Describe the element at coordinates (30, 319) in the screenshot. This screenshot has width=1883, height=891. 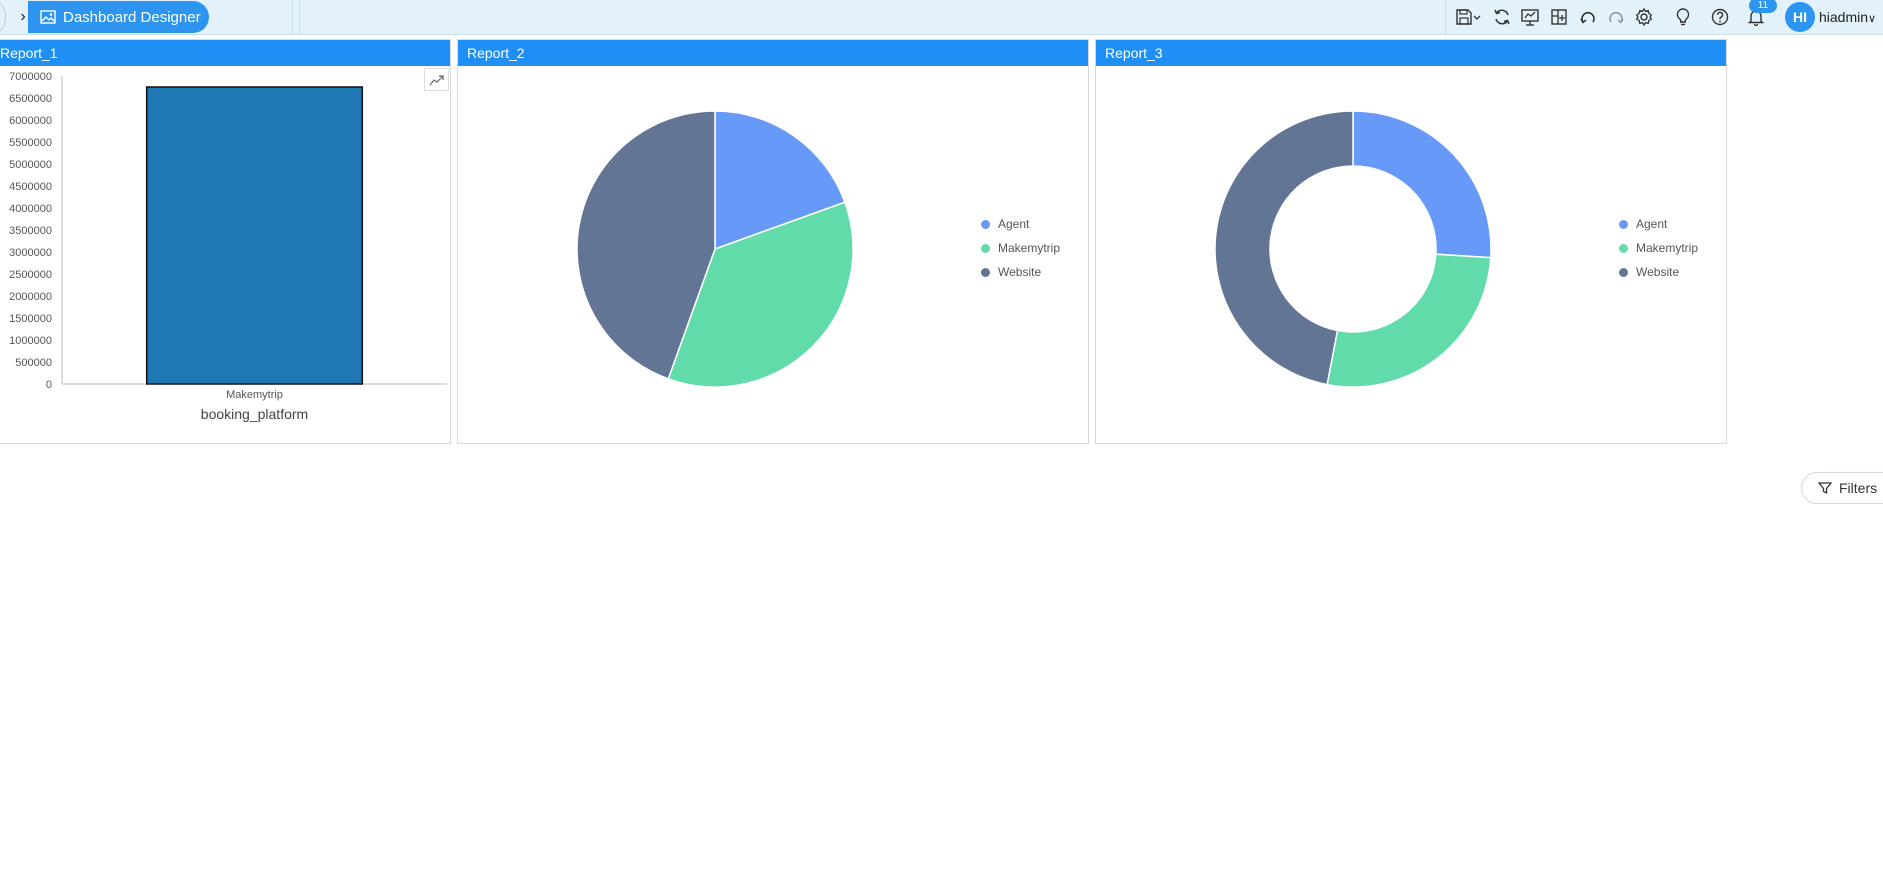
I see `y-tick-label: 1500000` at that location.